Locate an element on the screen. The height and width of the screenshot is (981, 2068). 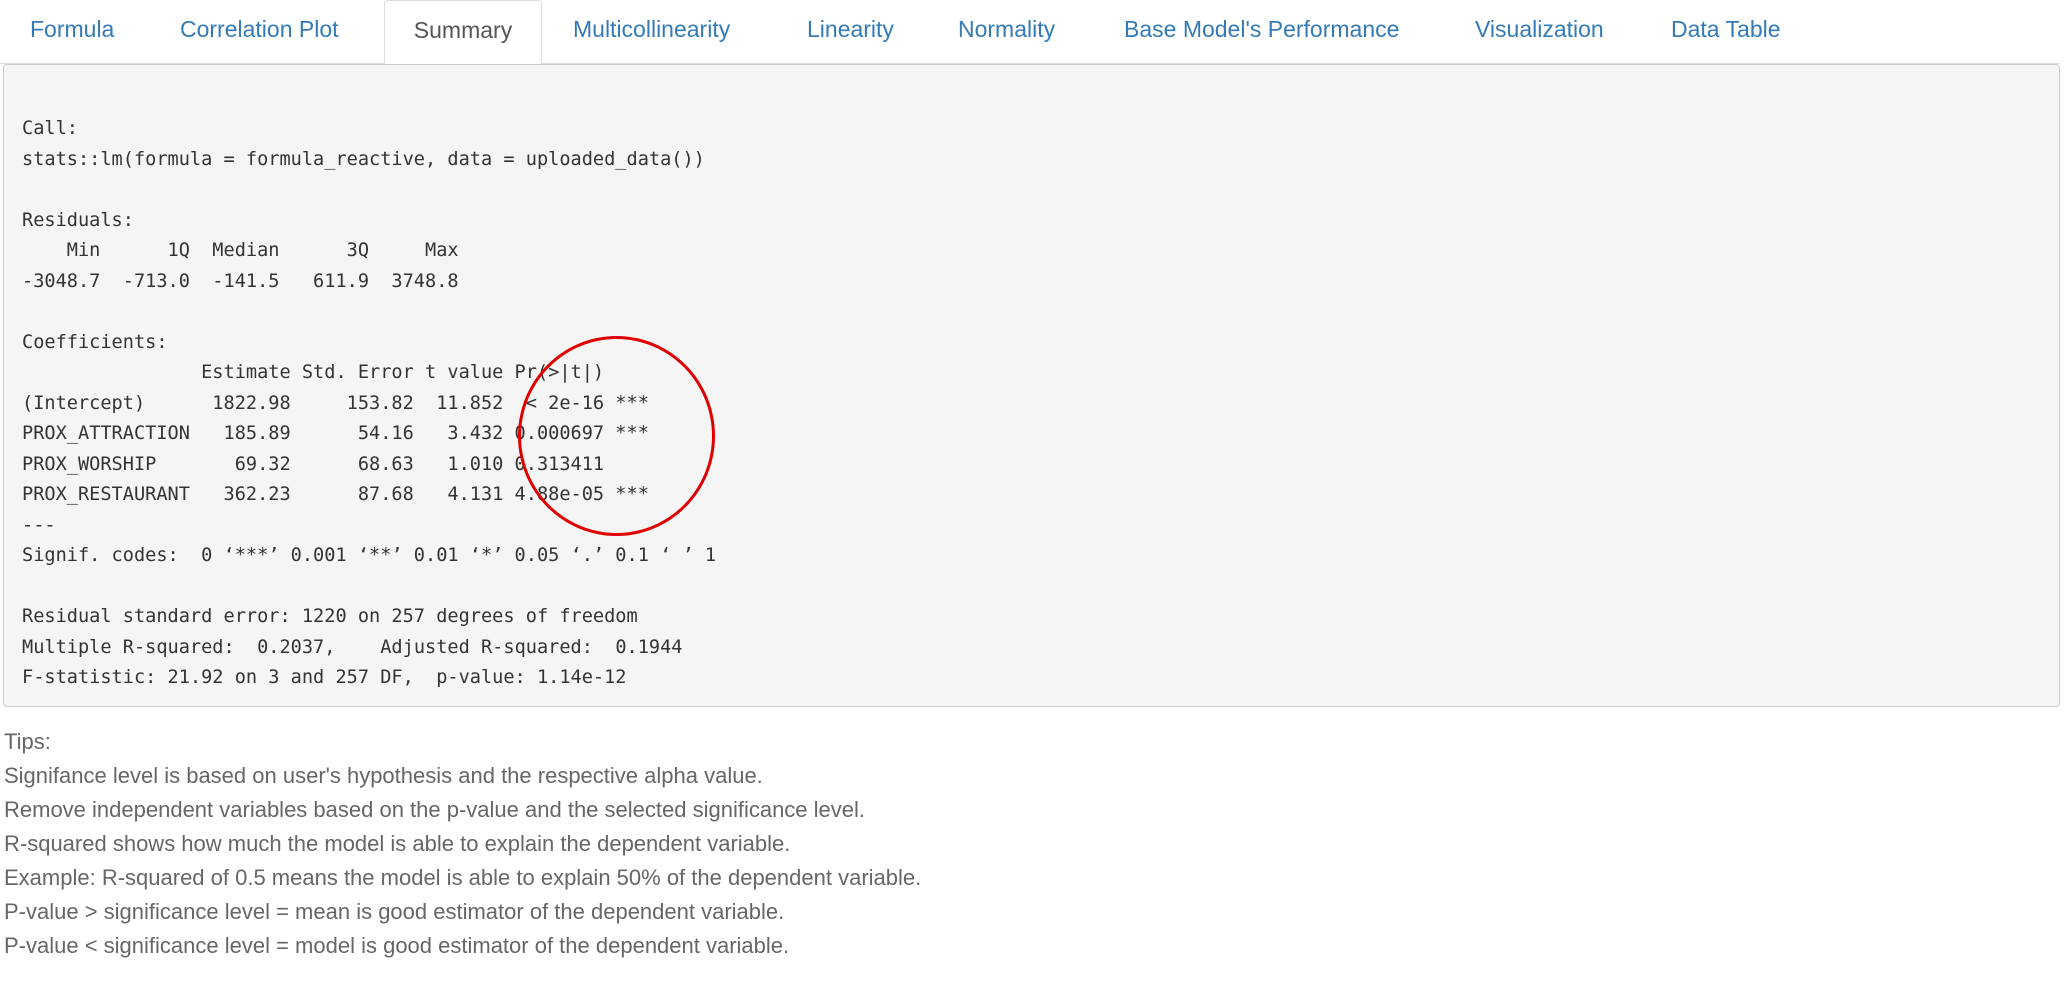
tab-normality: Normality is located at coordinates (1006, 32).